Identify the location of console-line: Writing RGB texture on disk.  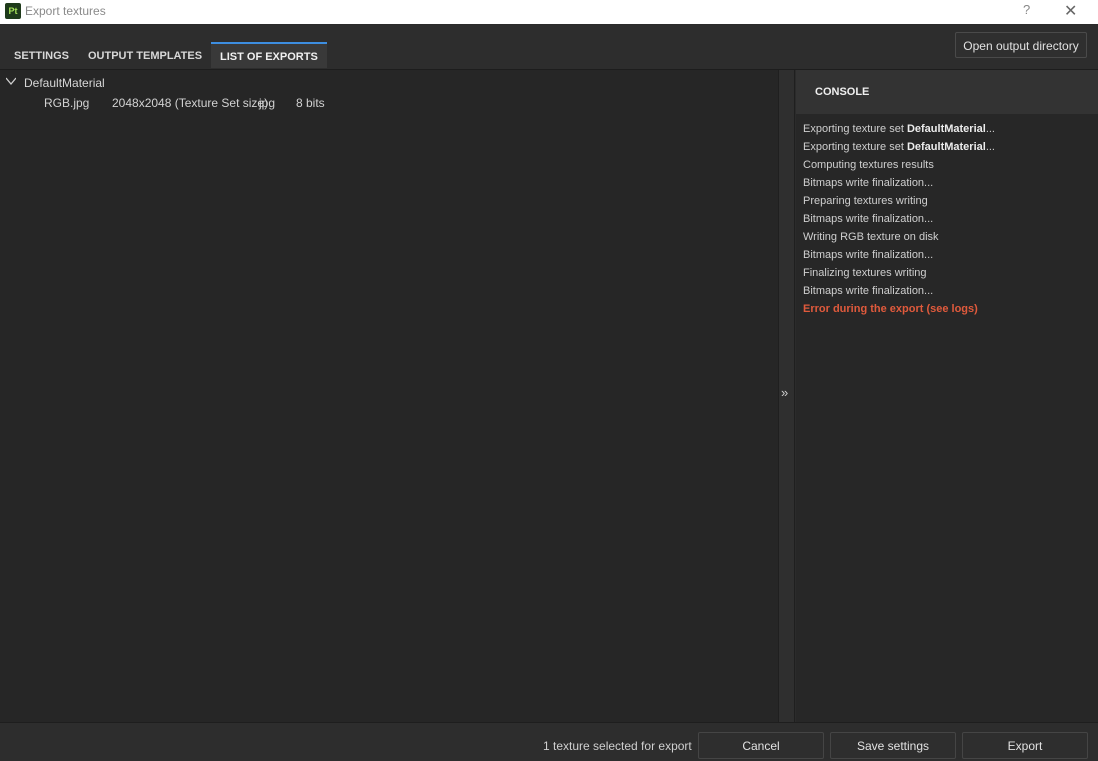
(871, 237).